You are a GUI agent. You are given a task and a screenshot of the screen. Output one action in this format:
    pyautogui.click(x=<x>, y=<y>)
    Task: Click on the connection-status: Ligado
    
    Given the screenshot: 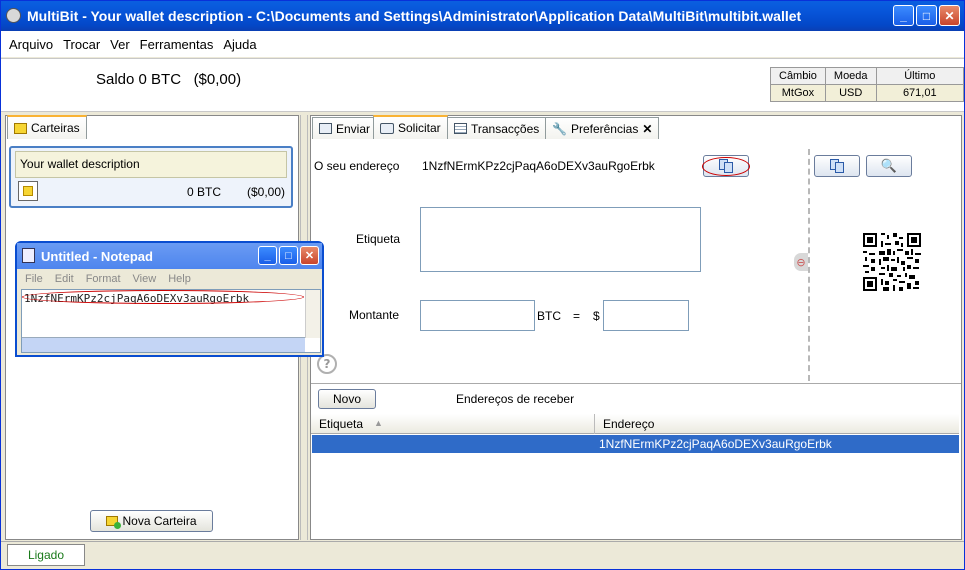 What is the action you would take?
    pyautogui.click(x=46, y=555)
    